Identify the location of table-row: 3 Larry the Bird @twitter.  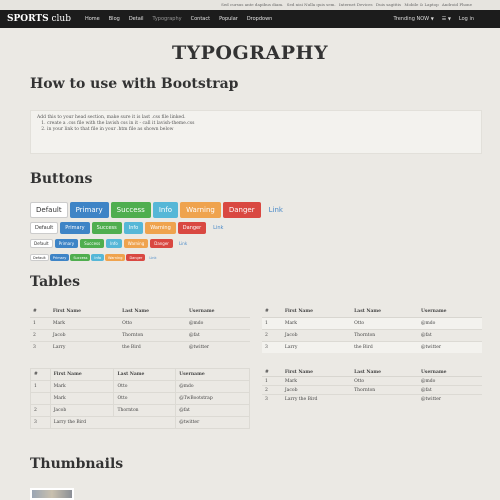
(372, 398).